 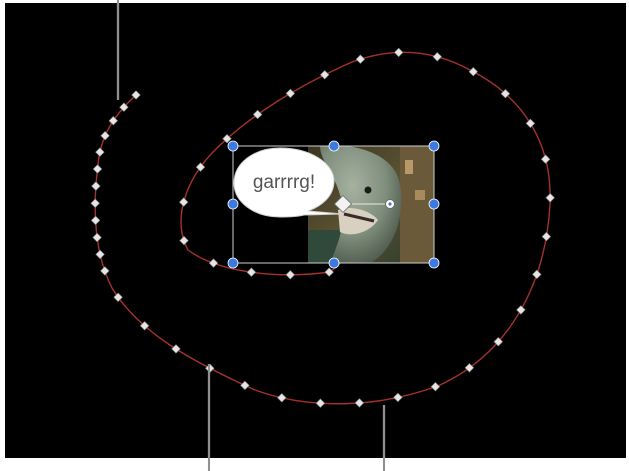 I want to click on resize-handle-top-left, so click(x=233, y=146).